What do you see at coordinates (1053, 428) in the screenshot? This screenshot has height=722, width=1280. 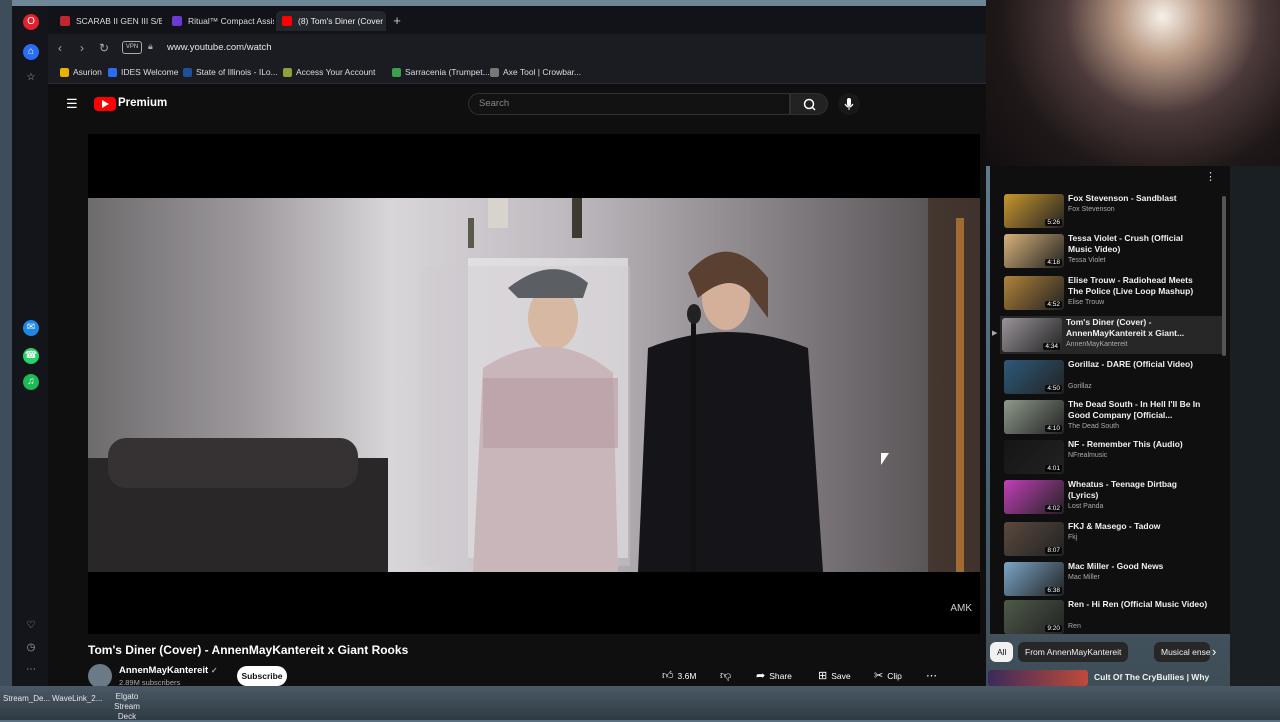 I see `rec-duration: 4:10` at bounding box center [1053, 428].